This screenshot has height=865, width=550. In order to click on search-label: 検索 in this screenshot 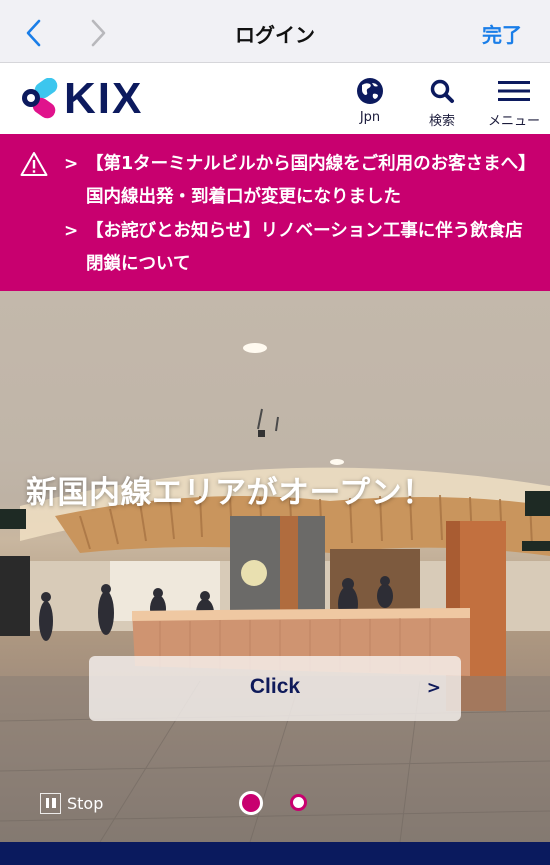, I will do `click(441, 121)`.